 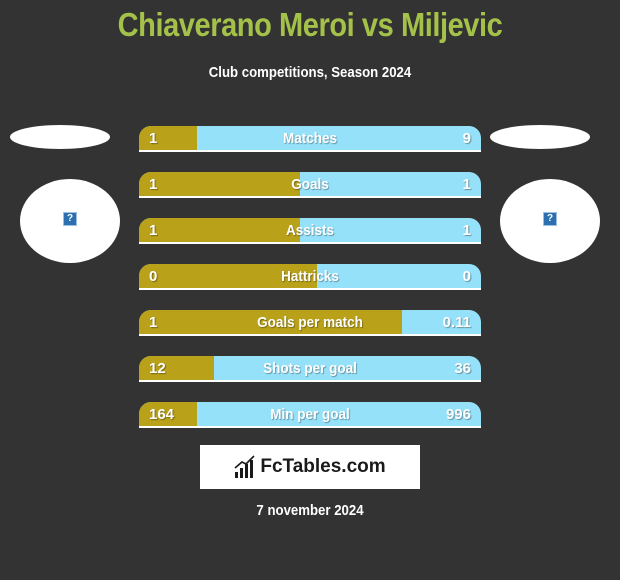 I want to click on stat-row: Shots per goal 12 36, so click(x=310, y=369).